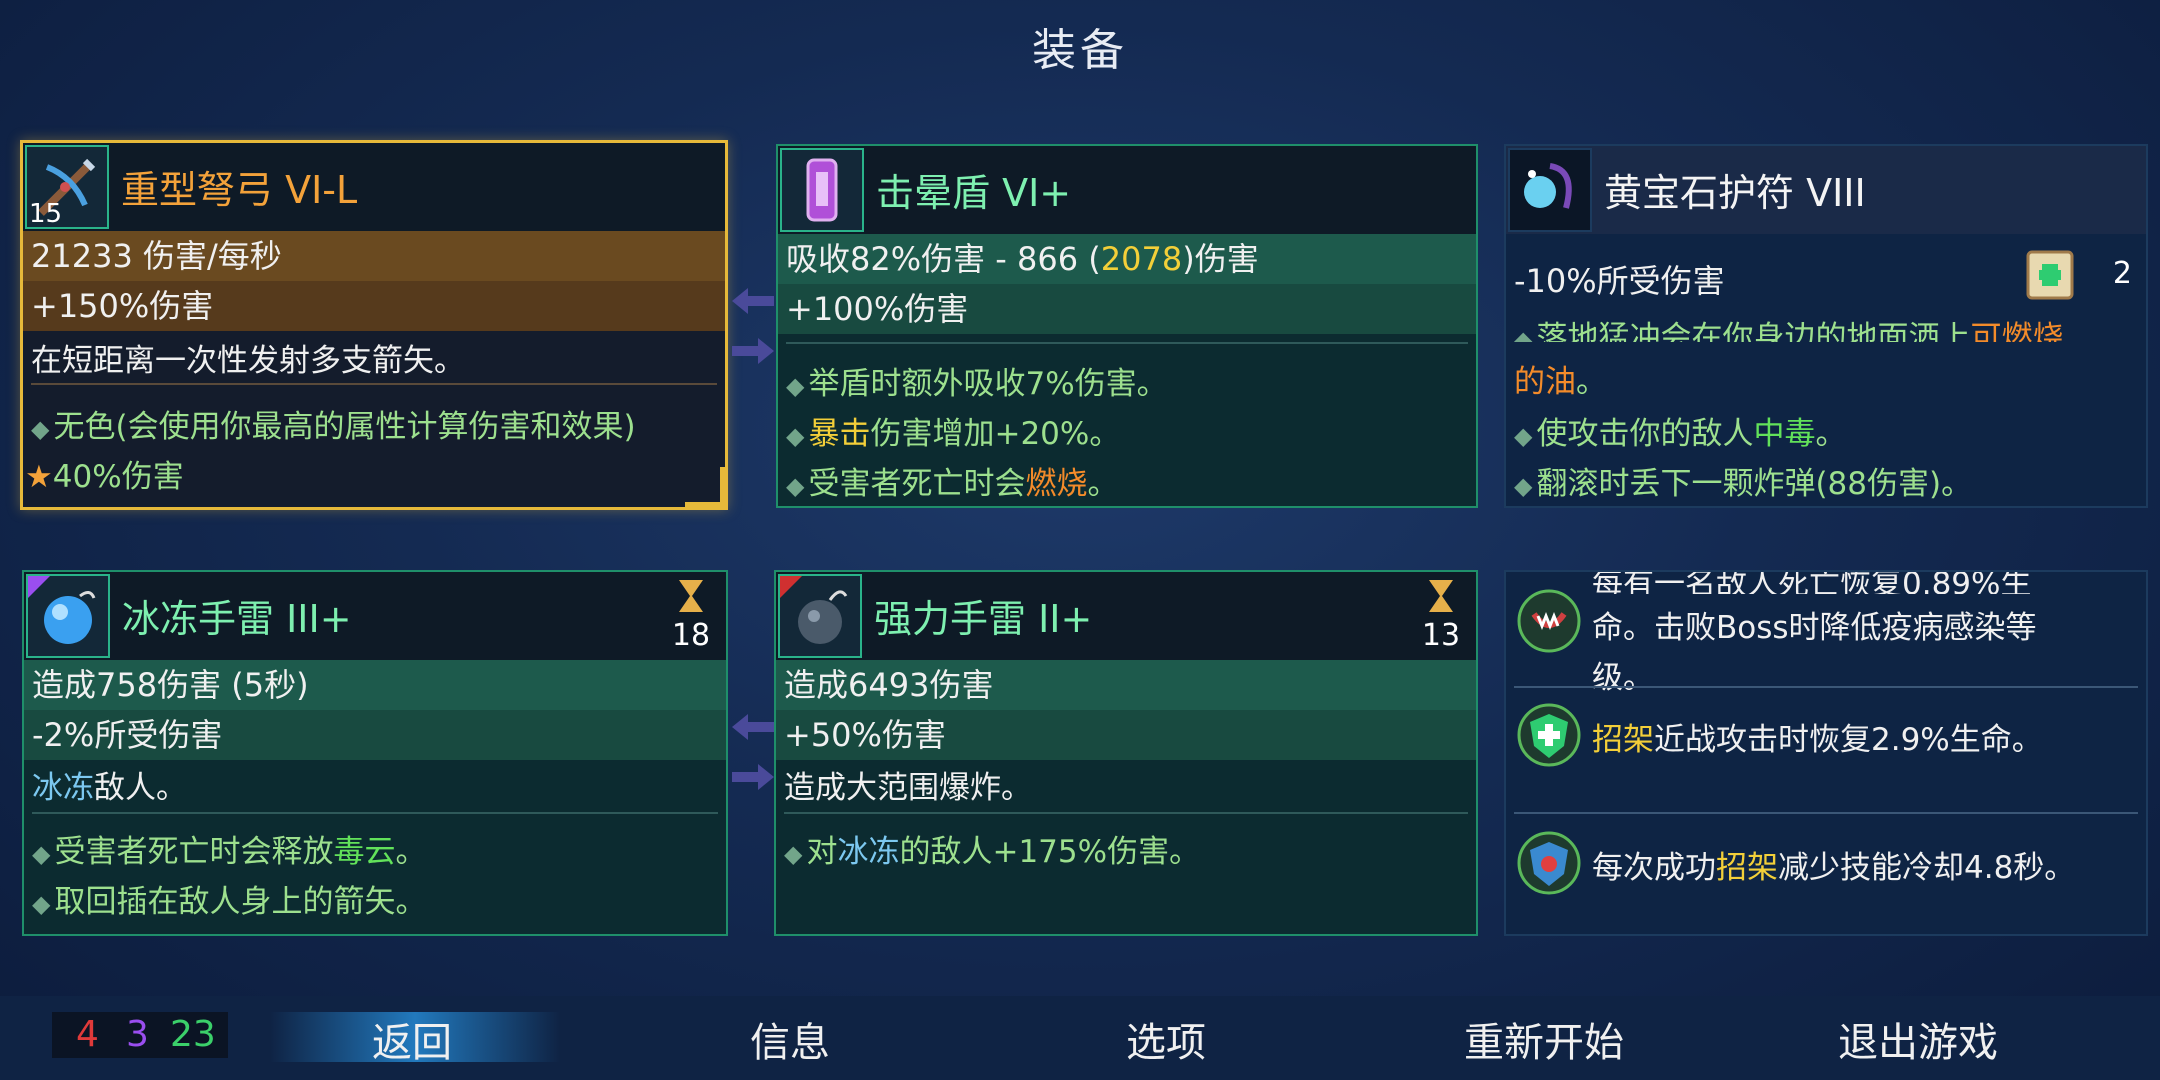 The height and width of the screenshot is (1080, 2160). Describe the element at coordinates (820, 616) in the screenshot. I see `power-grenade-icon` at that location.